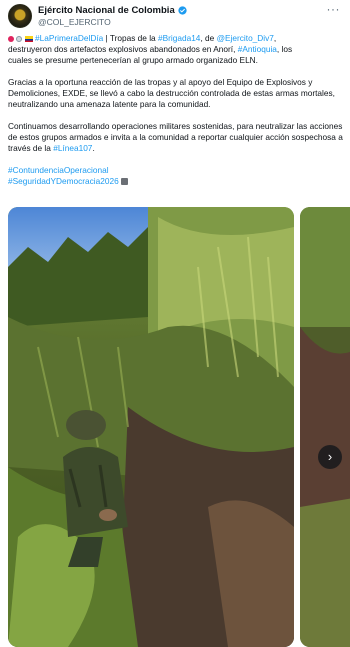 This screenshot has width=350, height=647. Describe the element at coordinates (334, 9) in the screenshot. I see `more-options-icon: ···` at that location.